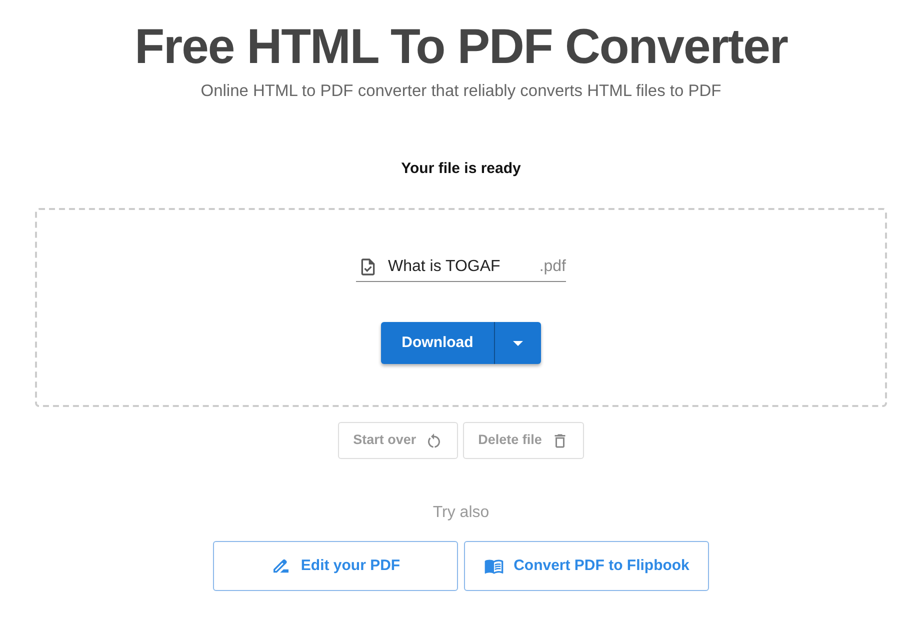 This screenshot has height=619, width=922. Describe the element at coordinates (461, 513) in the screenshot. I see `try-also-heading: Try also` at that location.